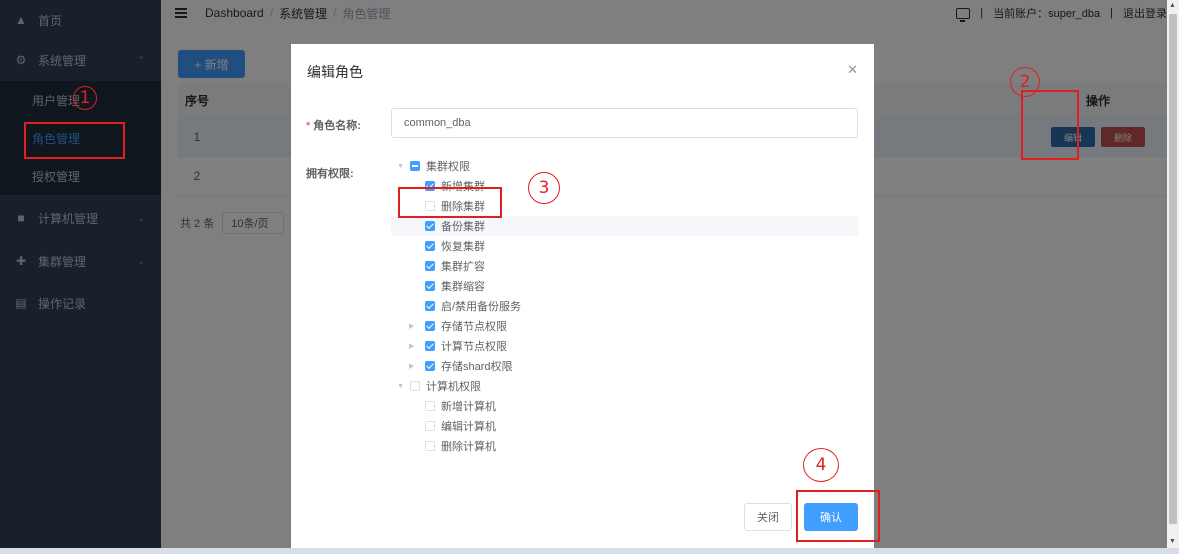  What do you see at coordinates (1050, 125) in the screenshot?
I see `annotation-box-edit` at bounding box center [1050, 125].